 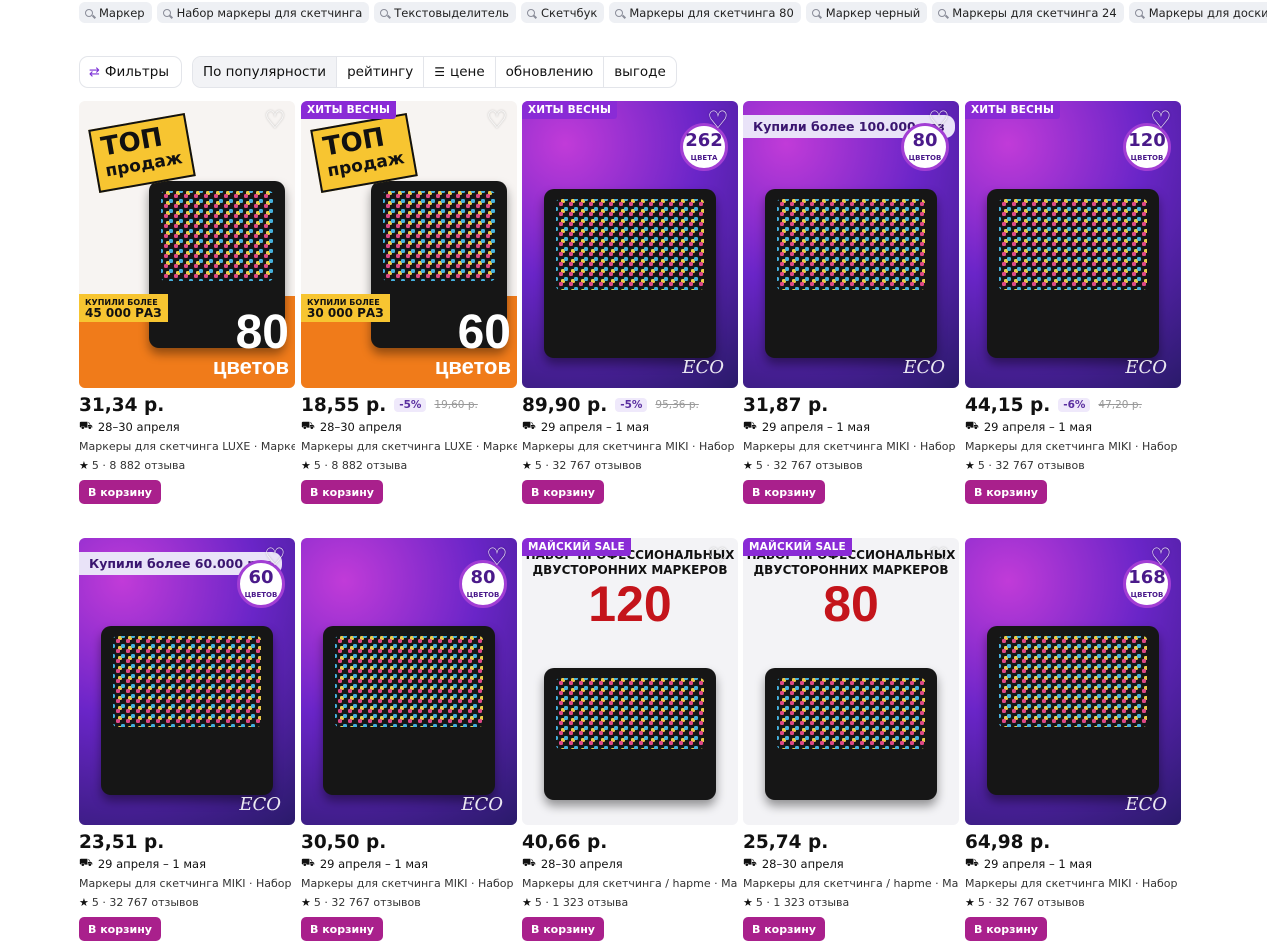 What do you see at coordinates (851, 842) in the screenshot?
I see `price-row: 25,74 р.` at bounding box center [851, 842].